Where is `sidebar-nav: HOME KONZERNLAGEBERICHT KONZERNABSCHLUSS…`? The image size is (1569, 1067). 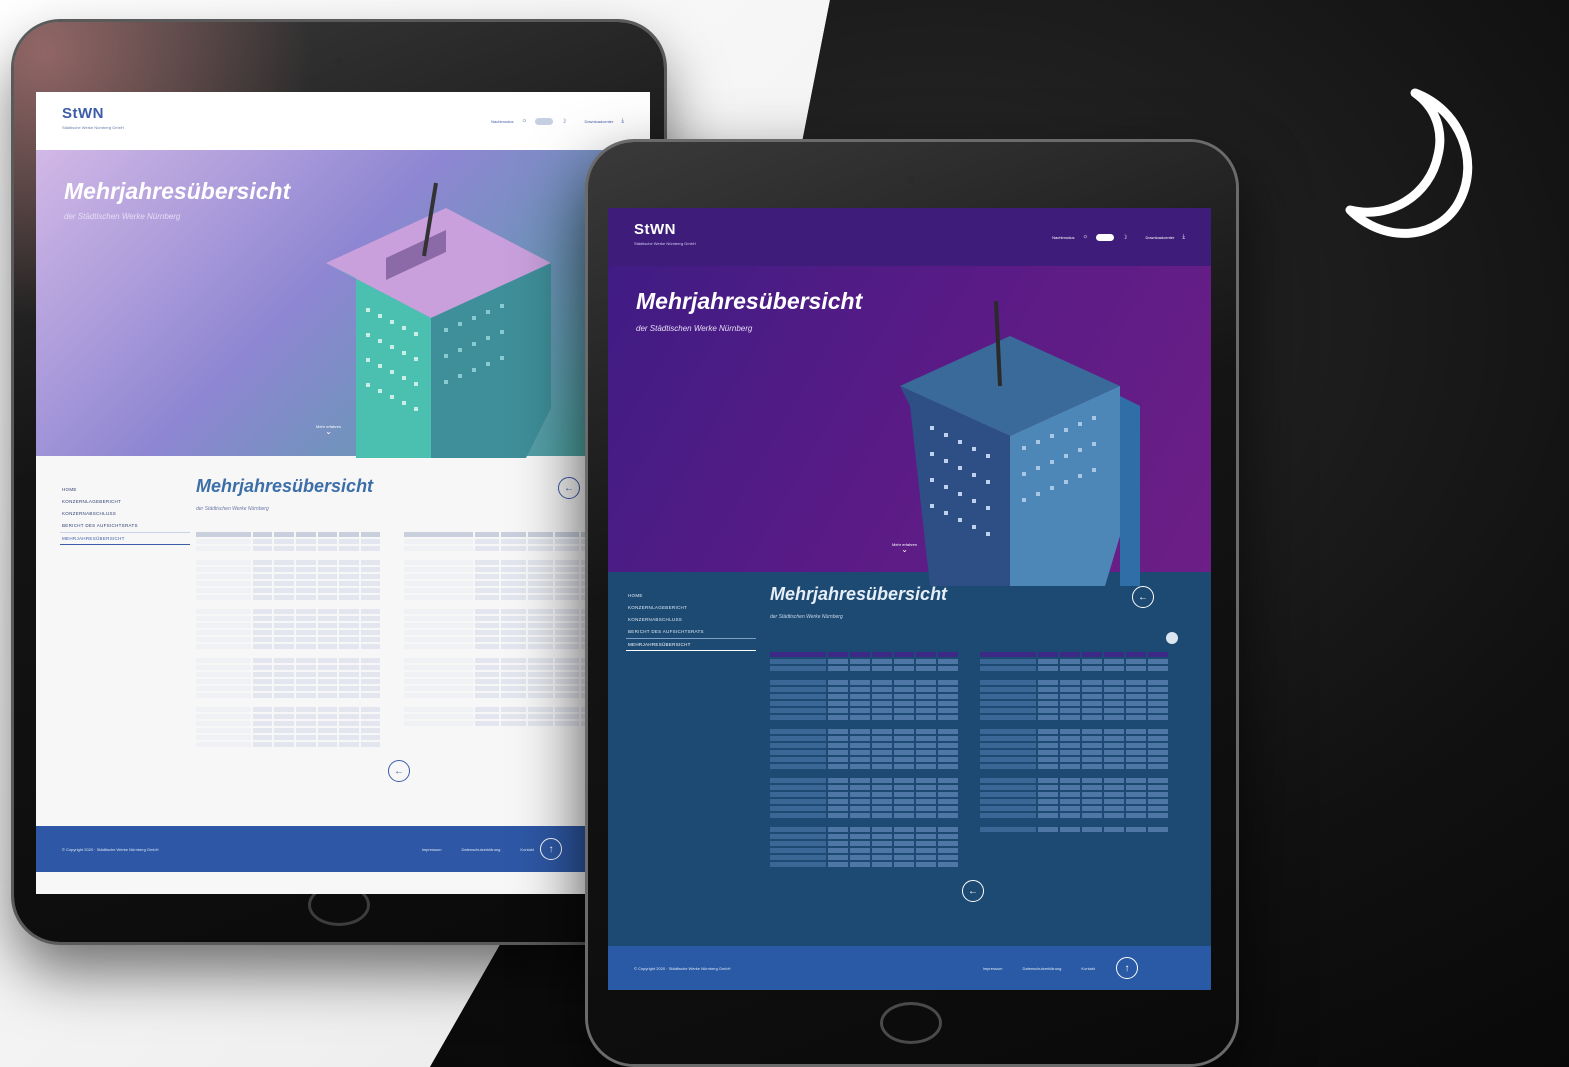
sidebar-nav: HOME KONZERNLAGEBERICHT KONZERNABSCHLUSS… is located at coordinates (125, 514).